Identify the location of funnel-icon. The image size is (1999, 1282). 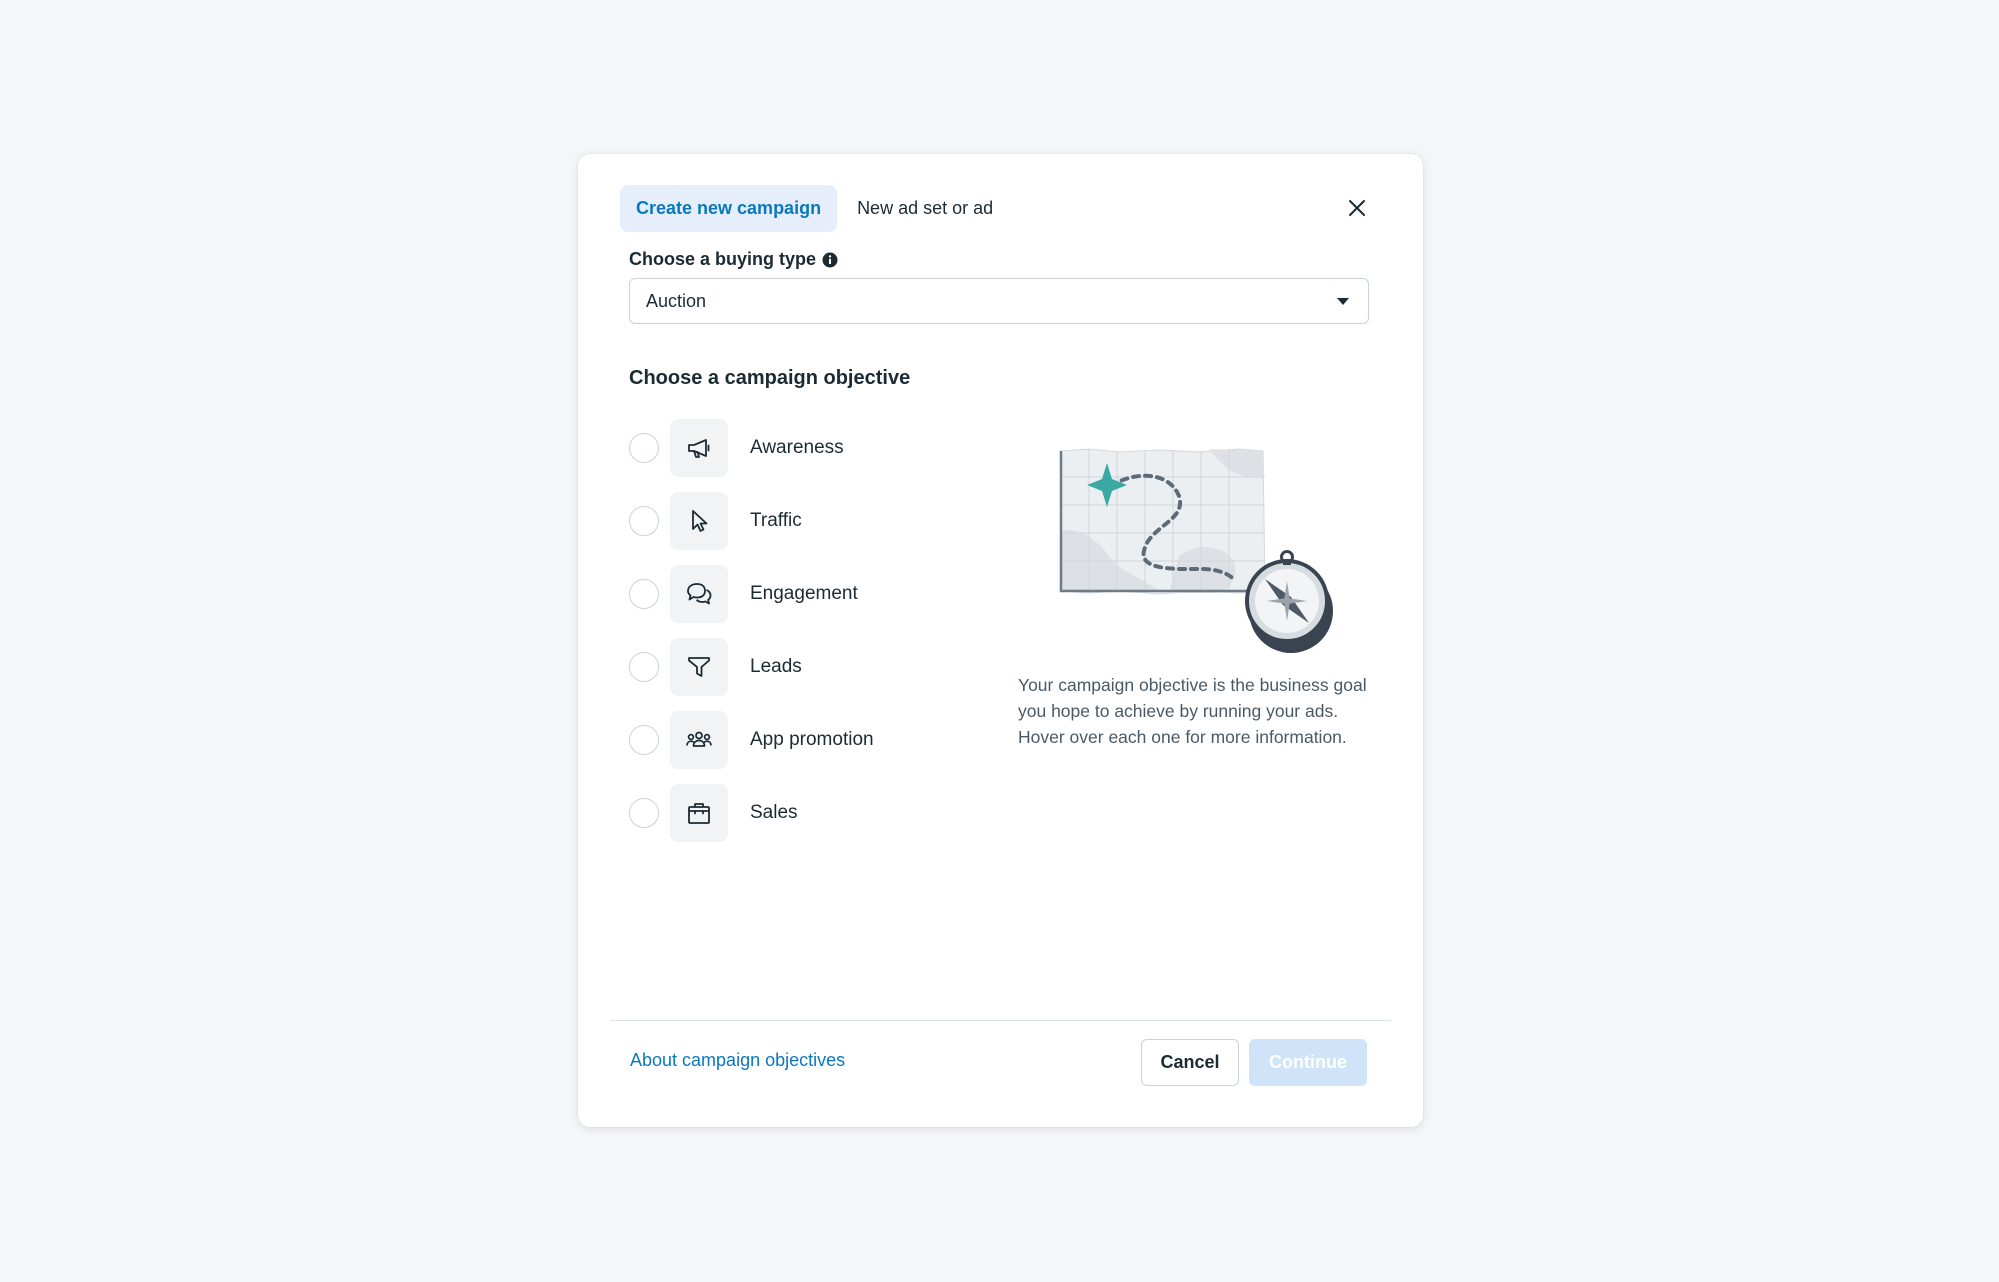
(699, 667).